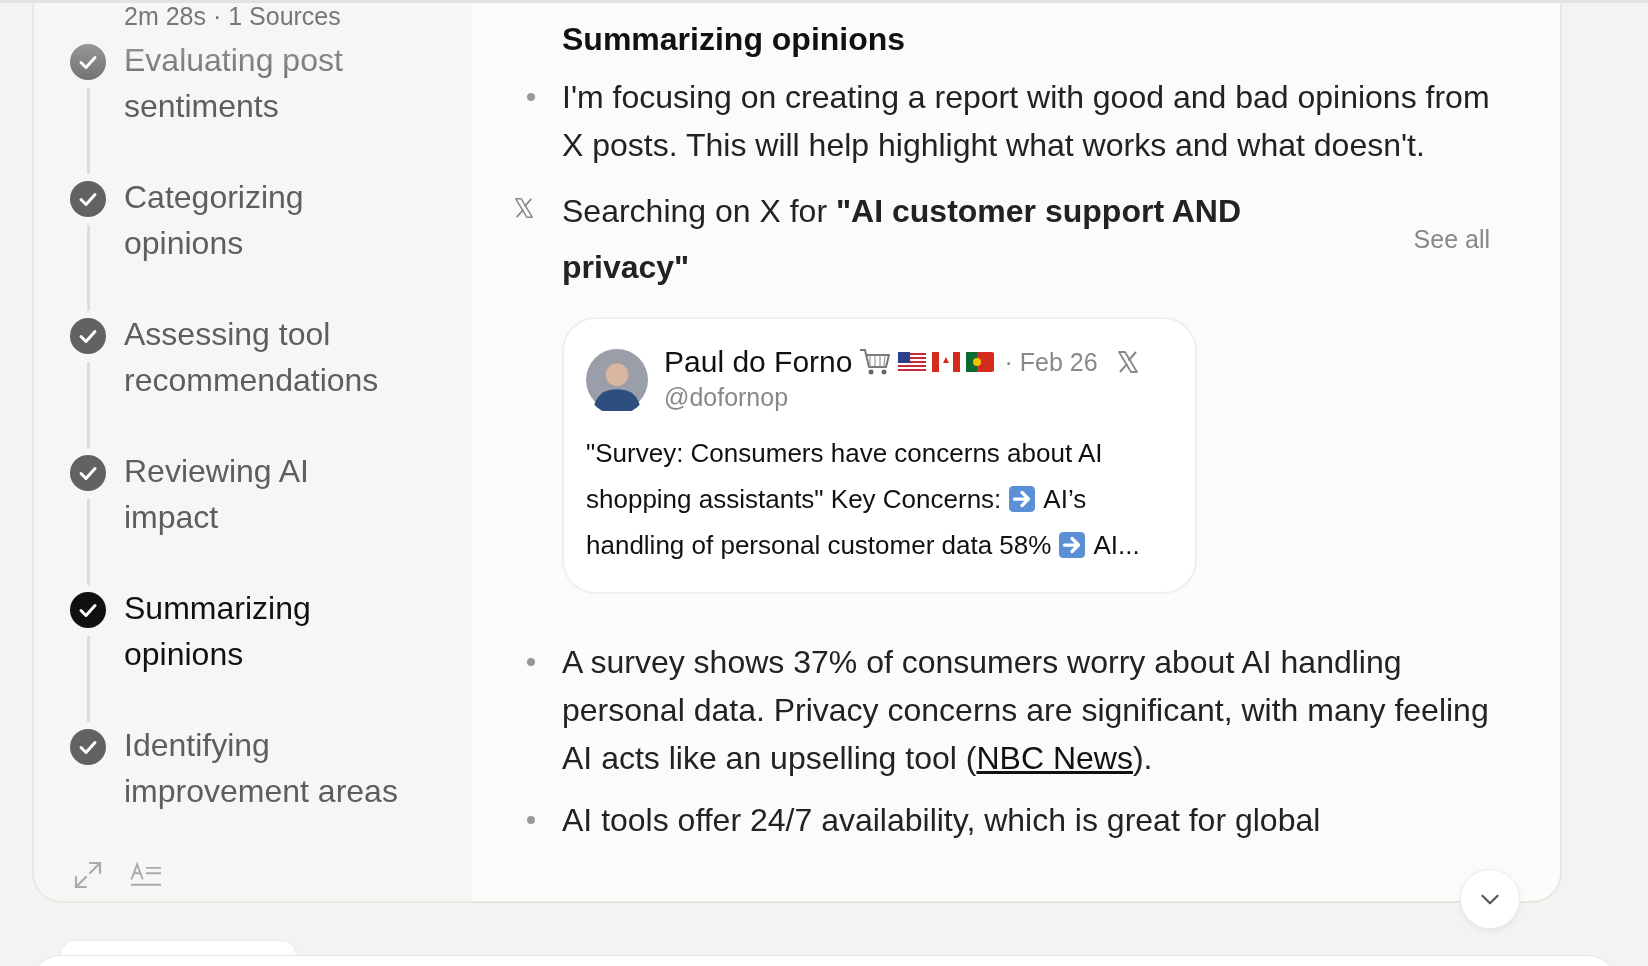 The image size is (1648, 966). What do you see at coordinates (758, 362) in the screenshot?
I see `author-name: Paul do Forno` at bounding box center [758, 362].